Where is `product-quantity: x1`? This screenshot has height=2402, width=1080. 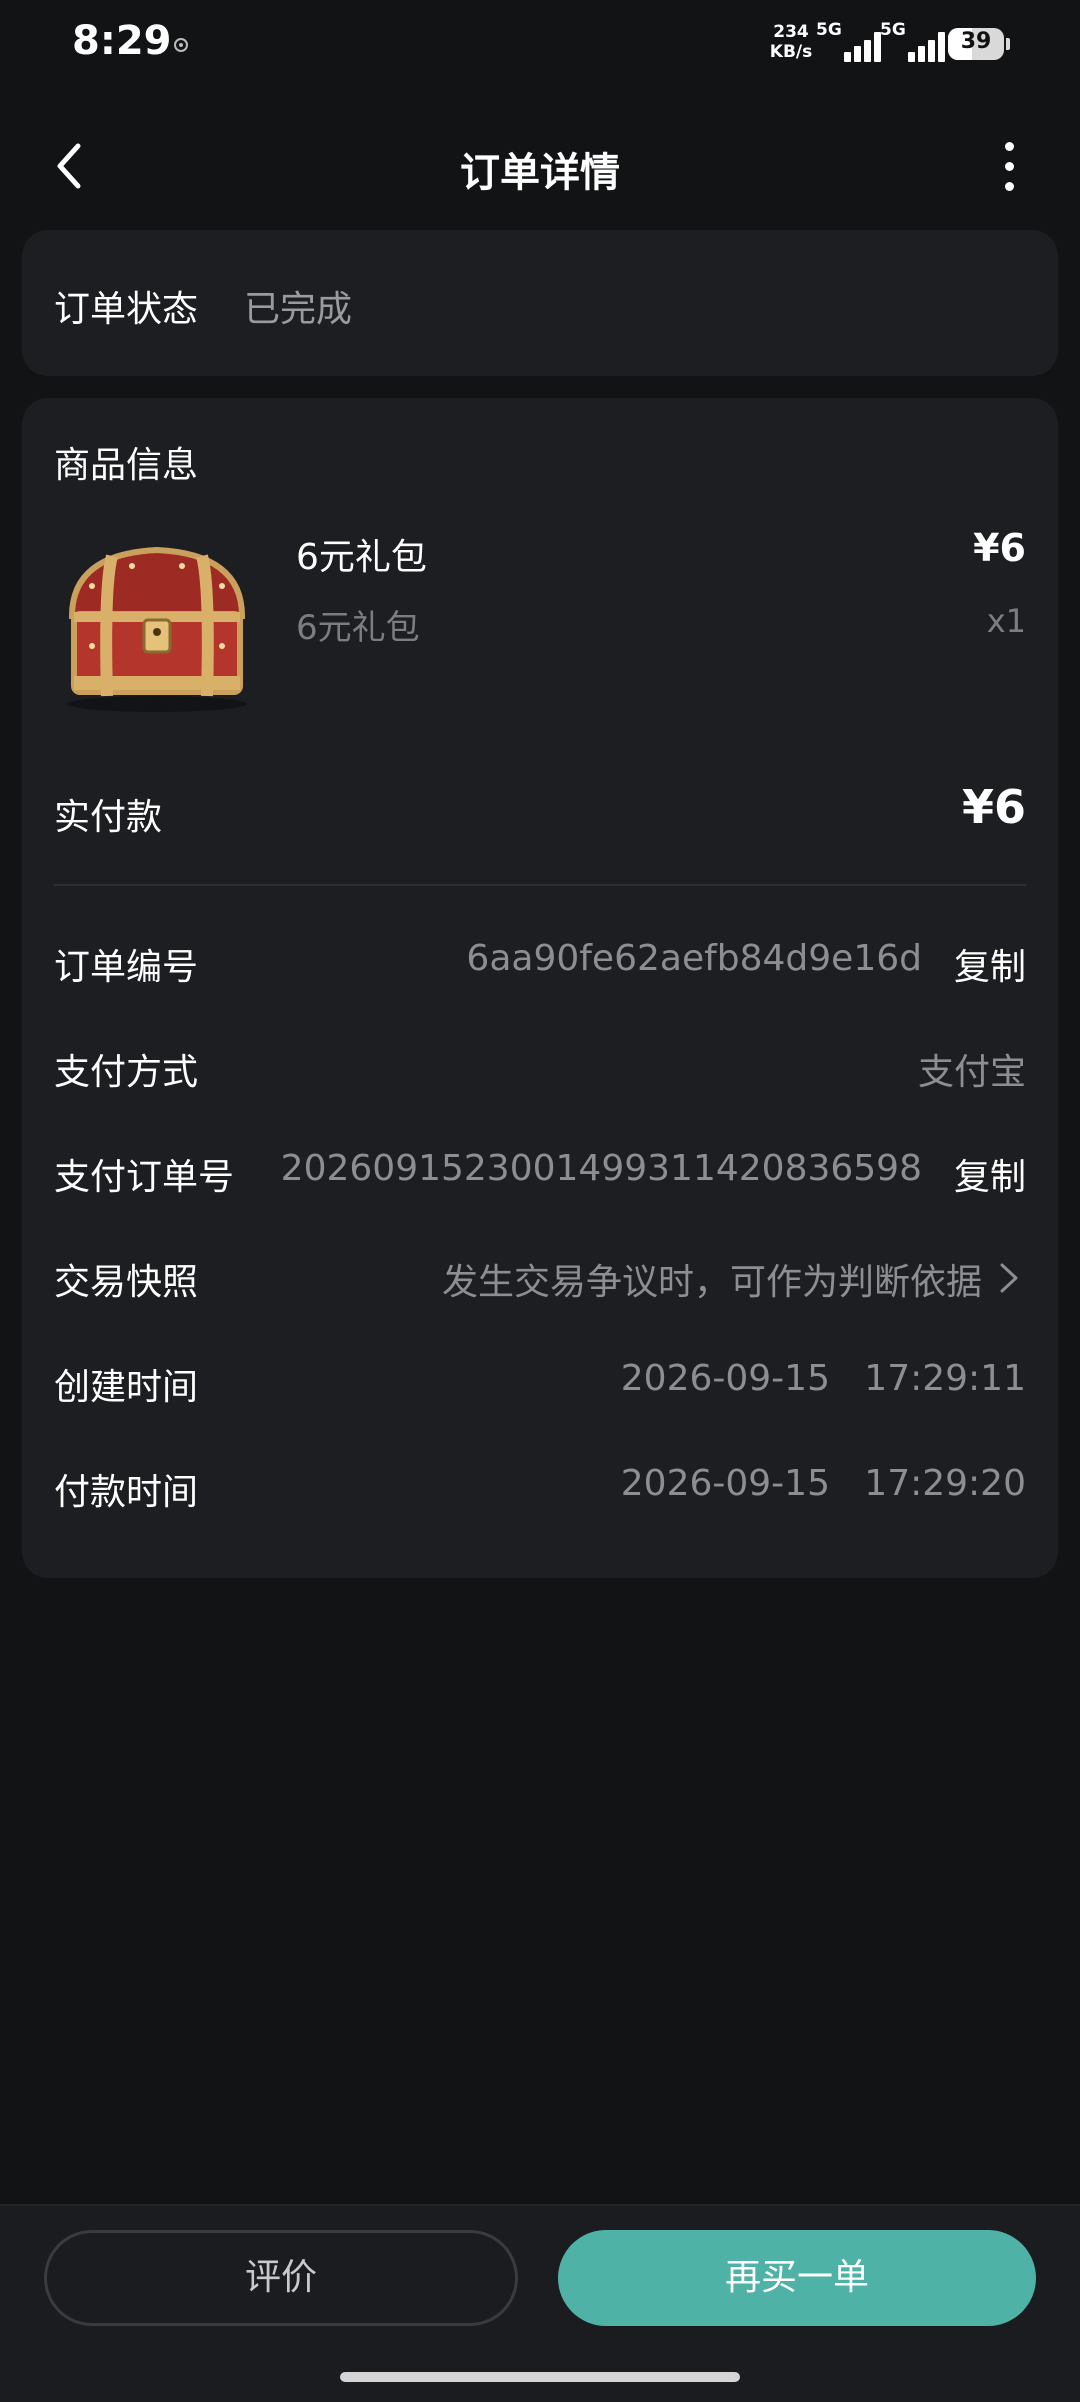 product-quantity: x1 is located at coordinates (1006, 621).